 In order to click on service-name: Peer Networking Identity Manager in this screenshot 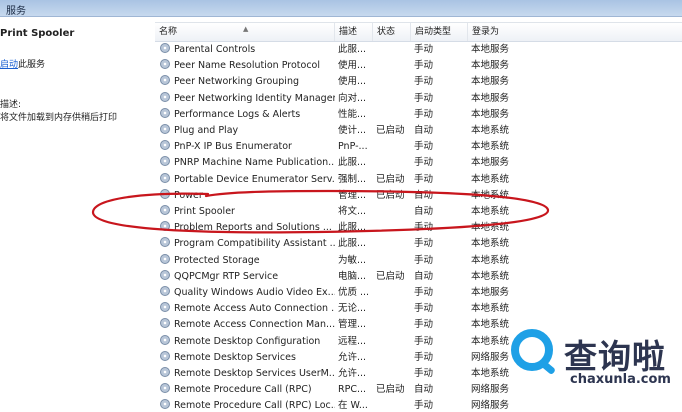, I will do `click(254, 98)`.